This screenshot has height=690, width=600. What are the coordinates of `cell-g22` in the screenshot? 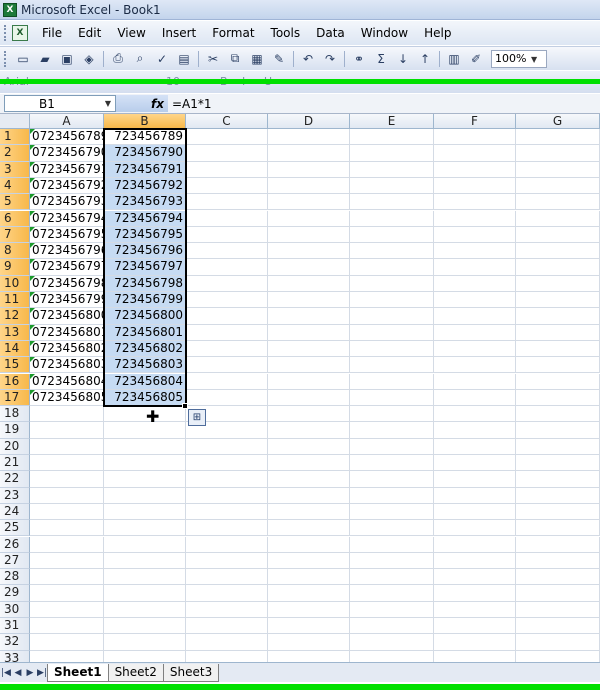 It's located at (558, 479).